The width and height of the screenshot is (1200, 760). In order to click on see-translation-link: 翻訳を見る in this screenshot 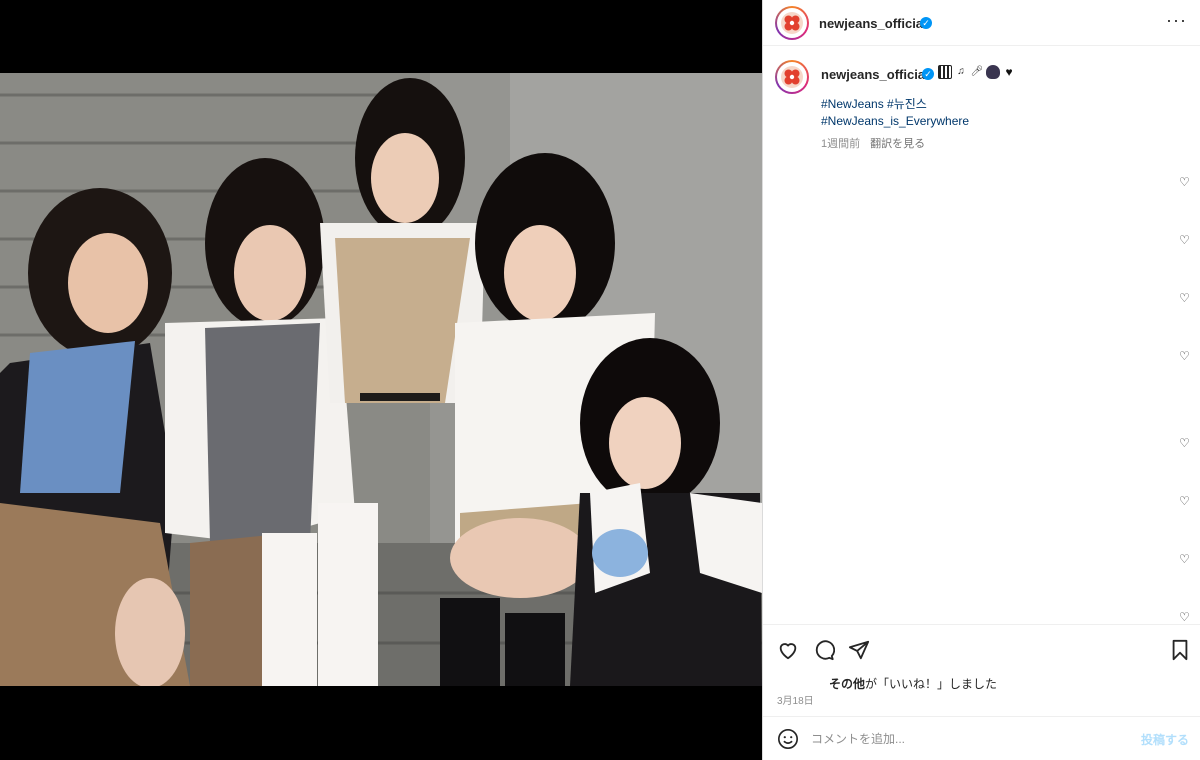, I will do `click(897, 144)`.